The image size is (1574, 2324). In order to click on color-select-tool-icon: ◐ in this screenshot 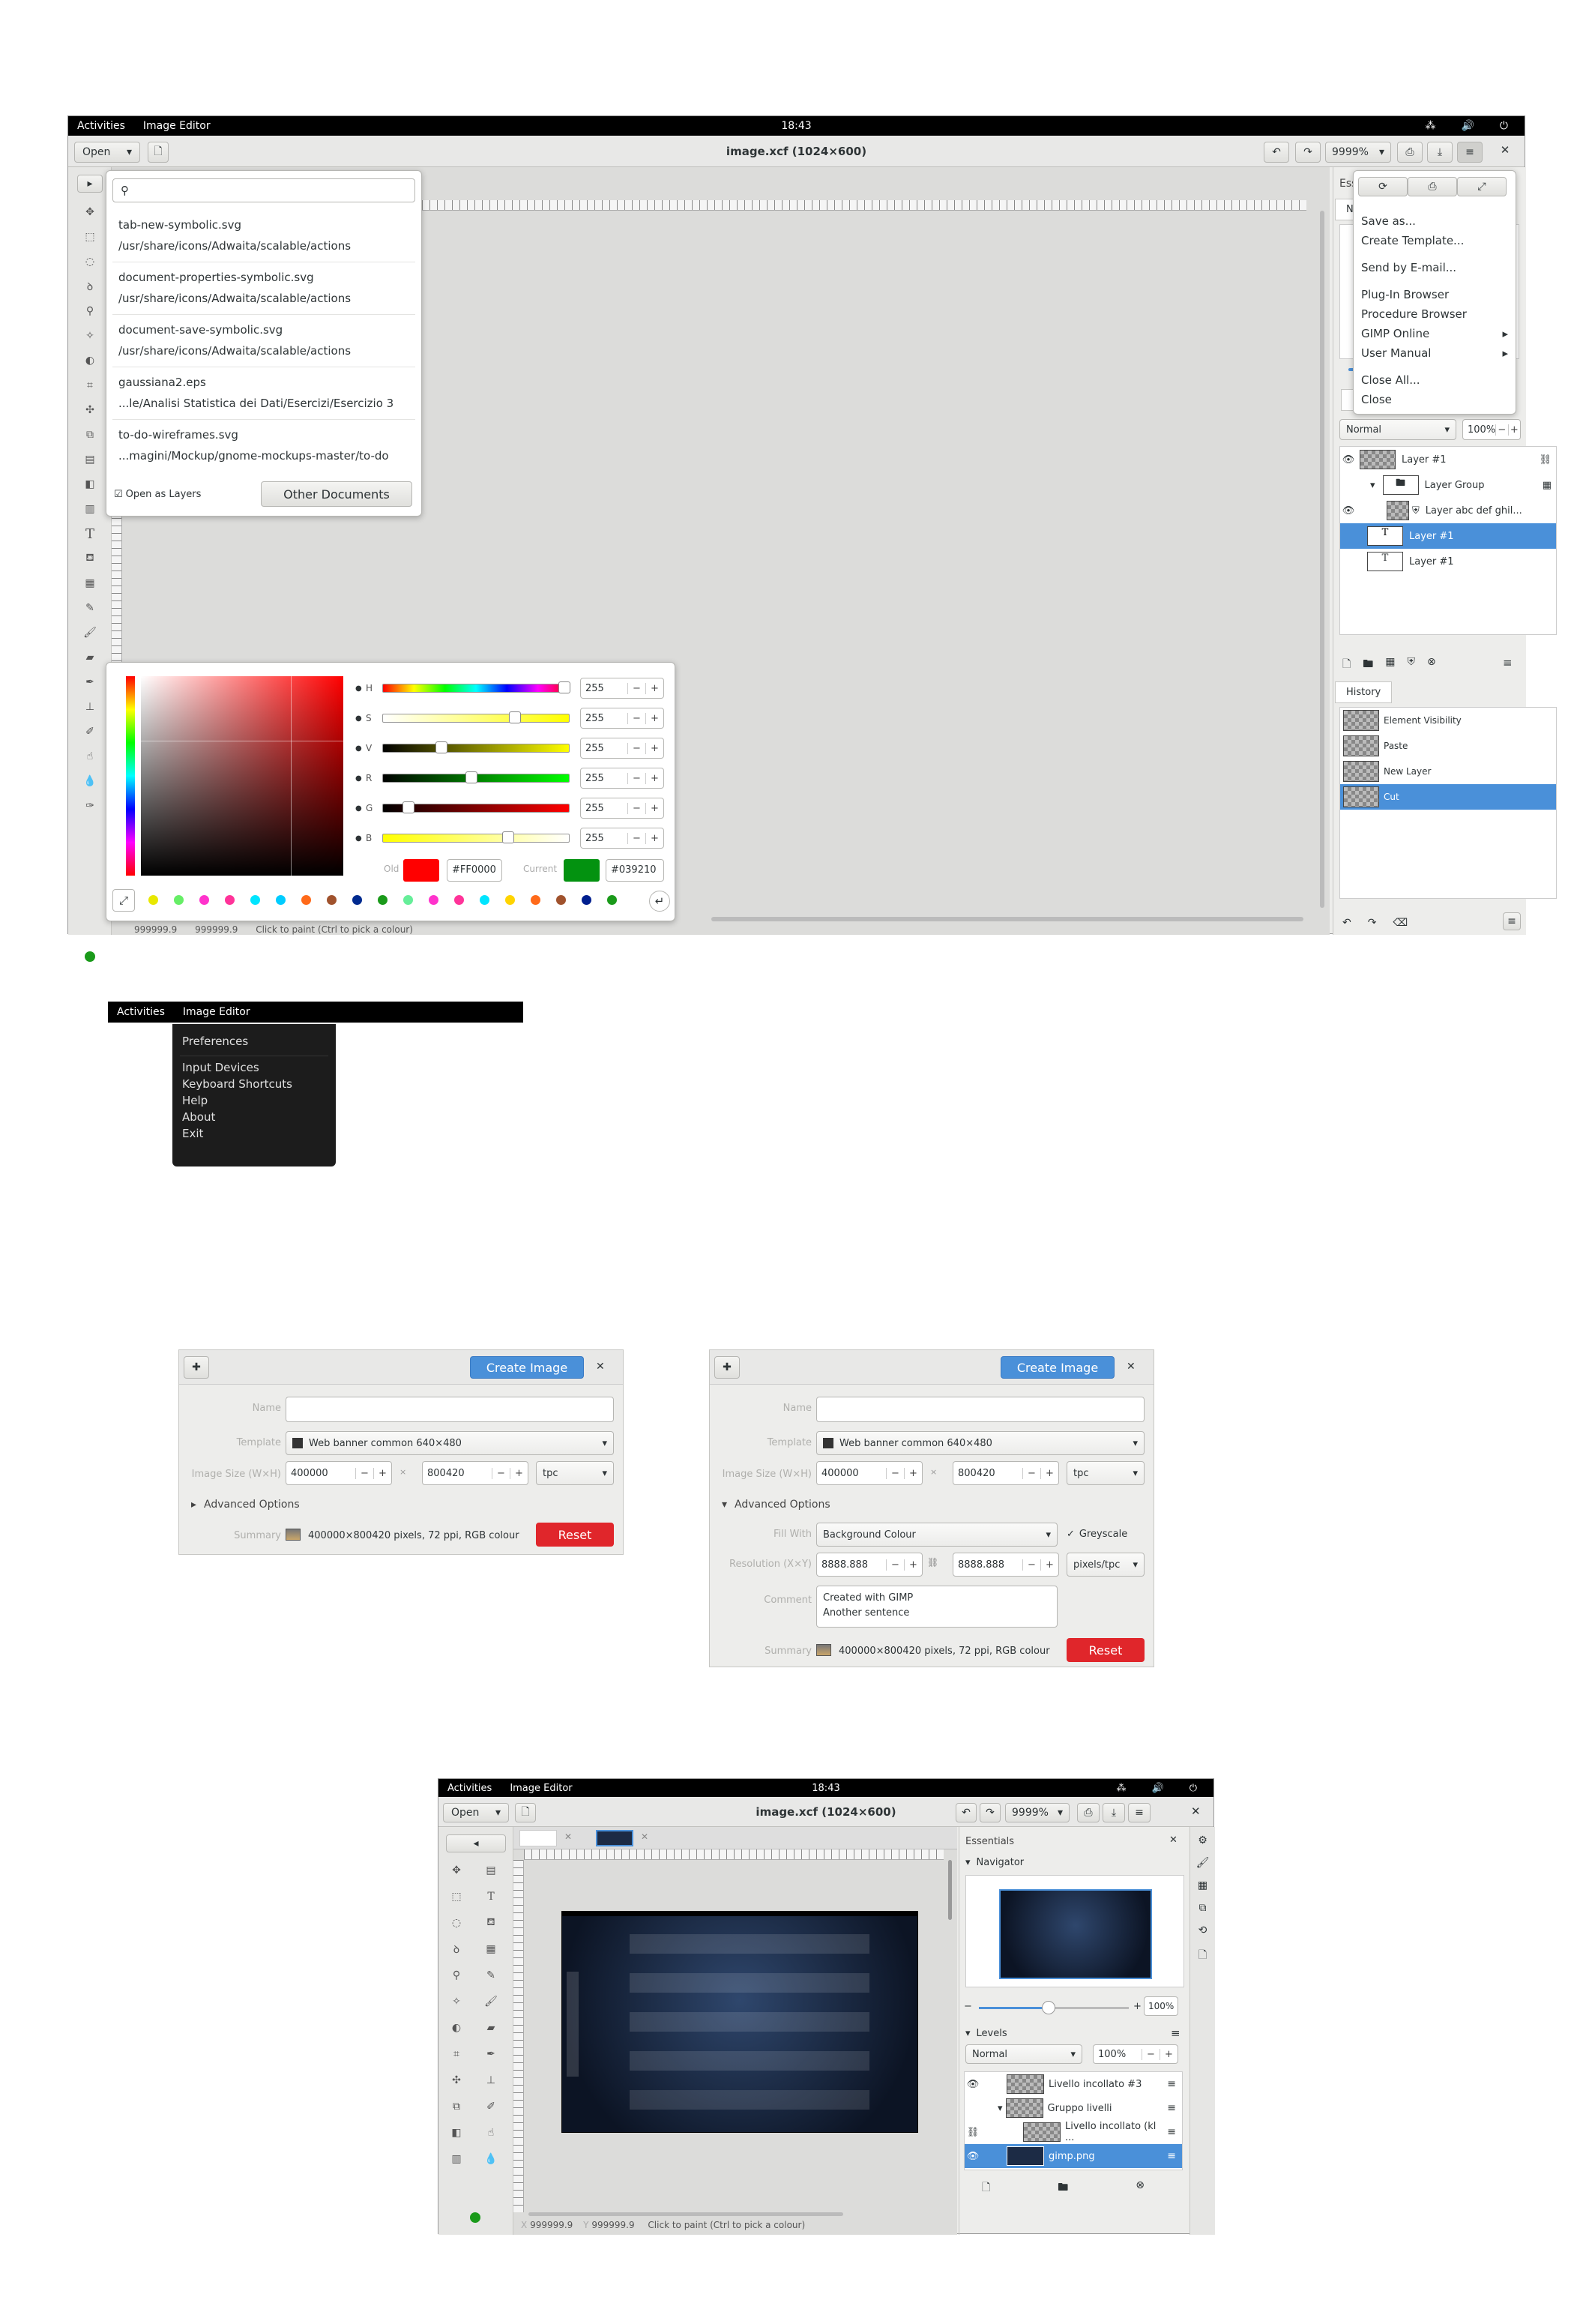, I will do `click(456, 2027)`.